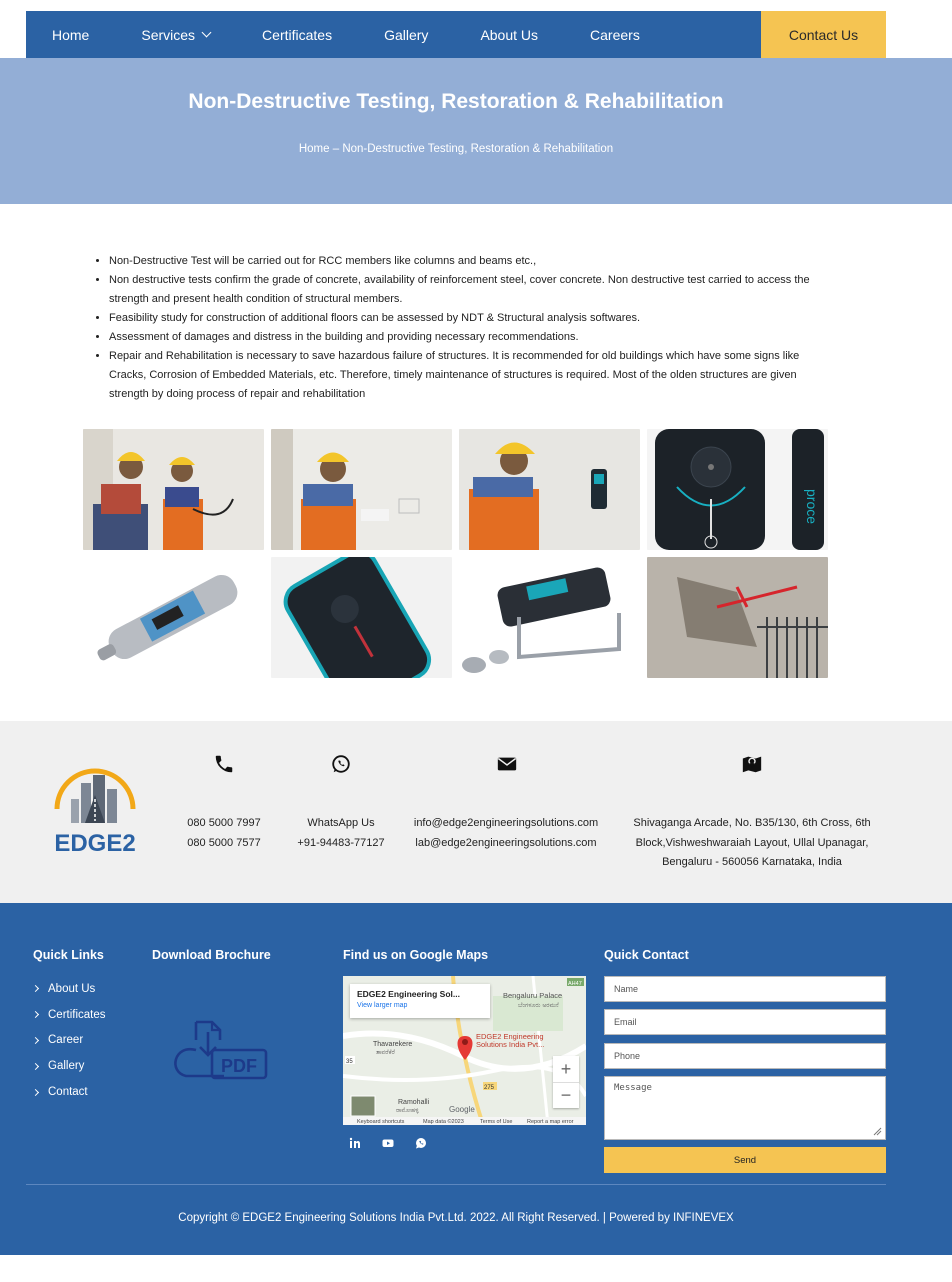 This screenshot has width=952, height=1282. Describe the element at coordinates (77, 1014) in the screenshot. I see `quick-link-label: Certificates` at that location.